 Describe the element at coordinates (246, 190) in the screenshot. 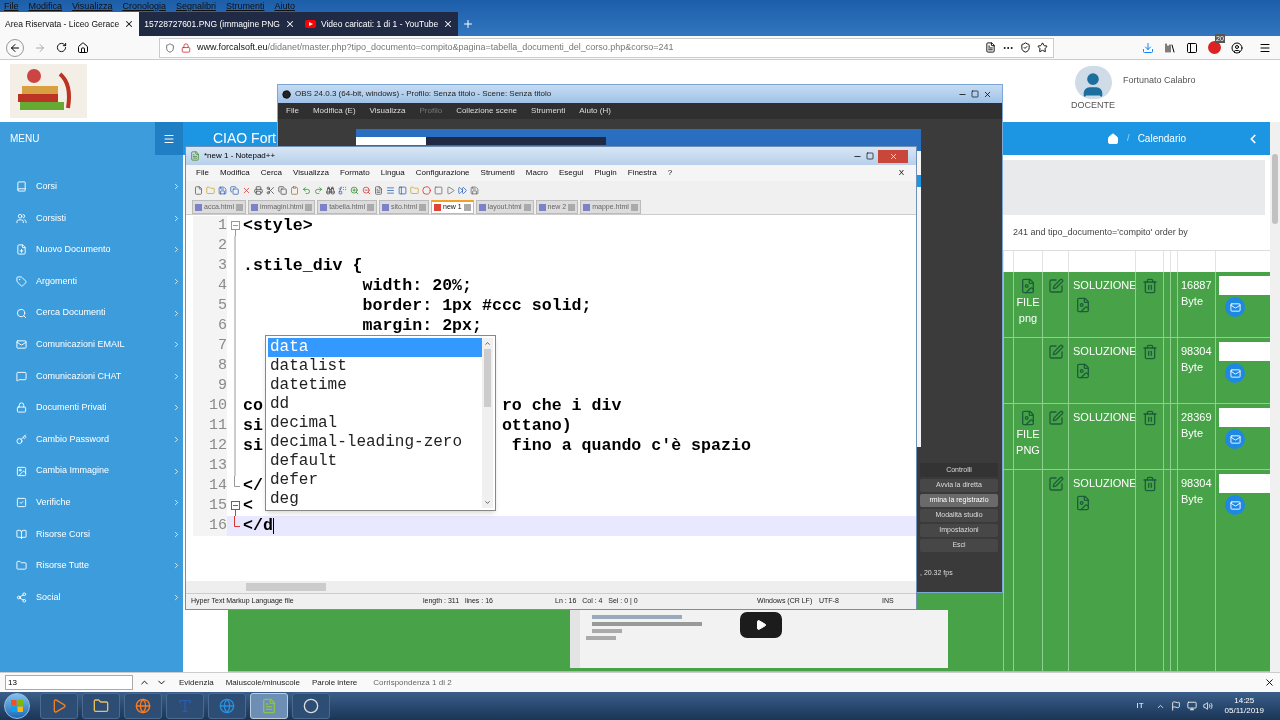

I see `close-file-icon` at that location.